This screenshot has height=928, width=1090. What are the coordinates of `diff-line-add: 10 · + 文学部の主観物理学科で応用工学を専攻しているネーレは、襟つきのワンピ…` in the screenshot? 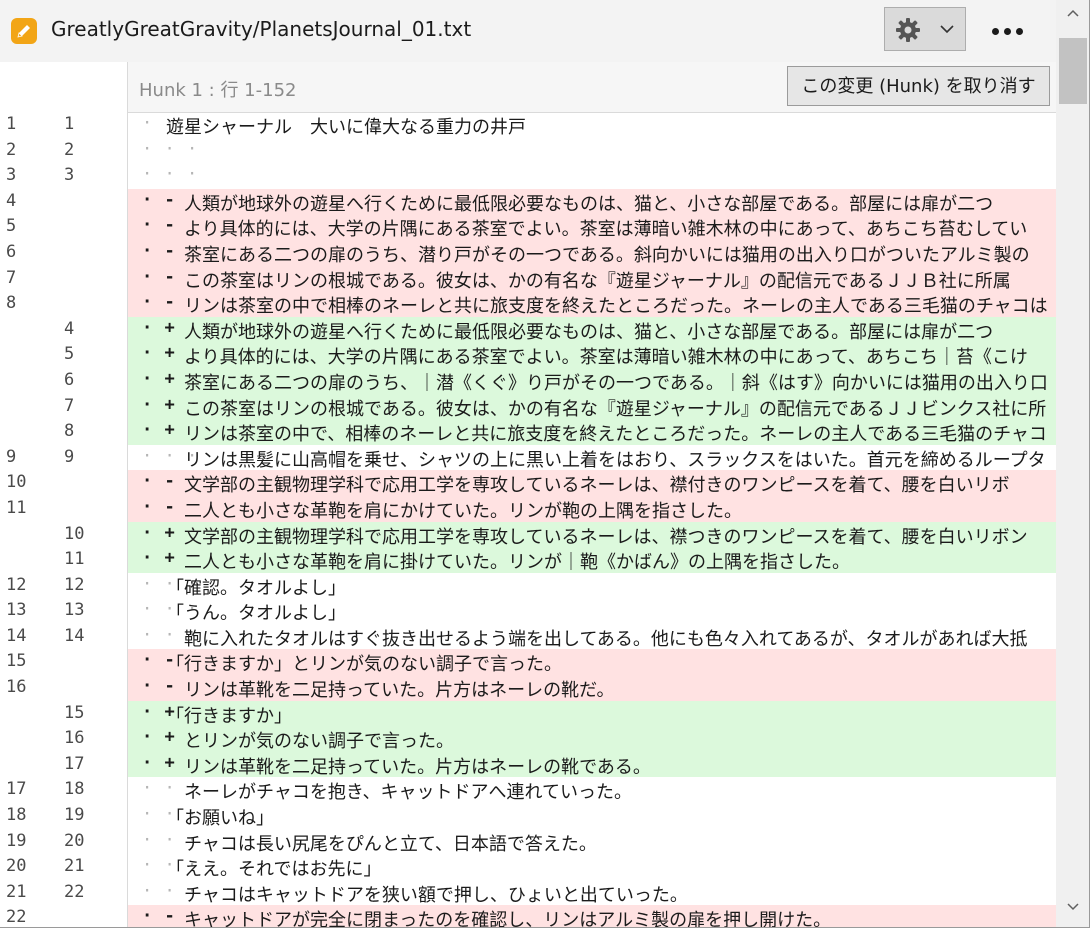 It's located at (528, 534).